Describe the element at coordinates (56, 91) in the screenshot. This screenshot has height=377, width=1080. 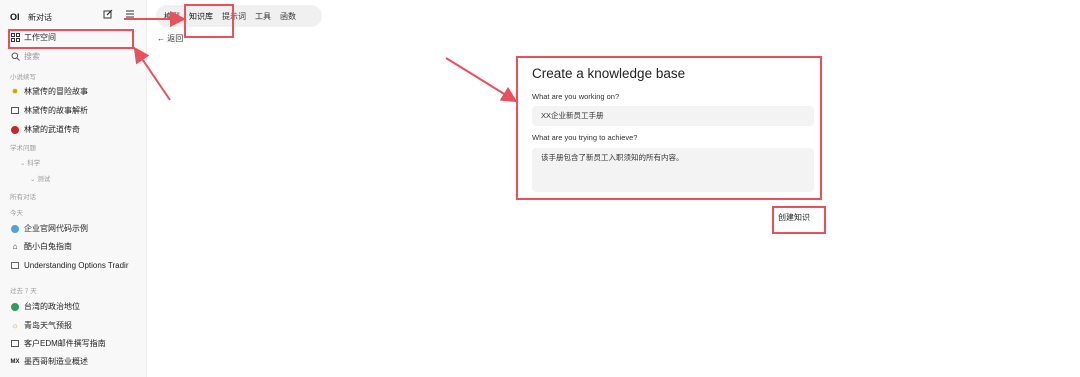
I see `list-item-label: 林黛传的冒险故事` at that location.